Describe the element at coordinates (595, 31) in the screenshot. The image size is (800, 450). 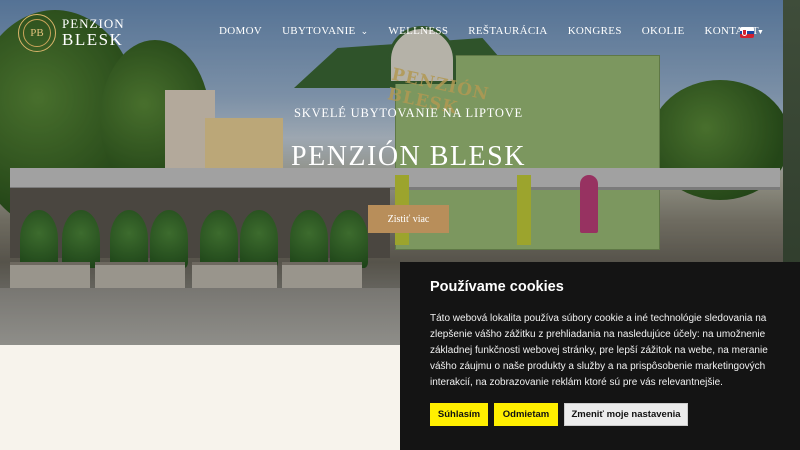
I see `nav-item-kongres: KONGRES` at that location.